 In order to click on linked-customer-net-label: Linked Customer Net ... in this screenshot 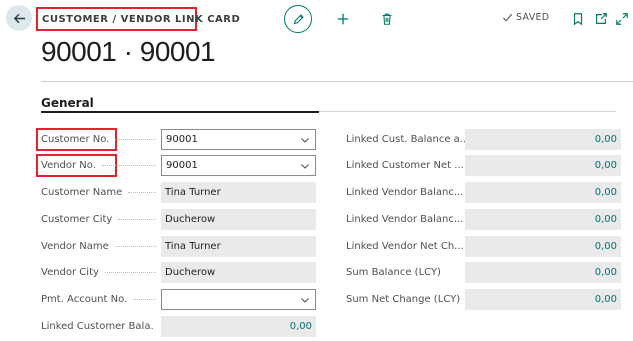, I will do `click(405, 165)`.